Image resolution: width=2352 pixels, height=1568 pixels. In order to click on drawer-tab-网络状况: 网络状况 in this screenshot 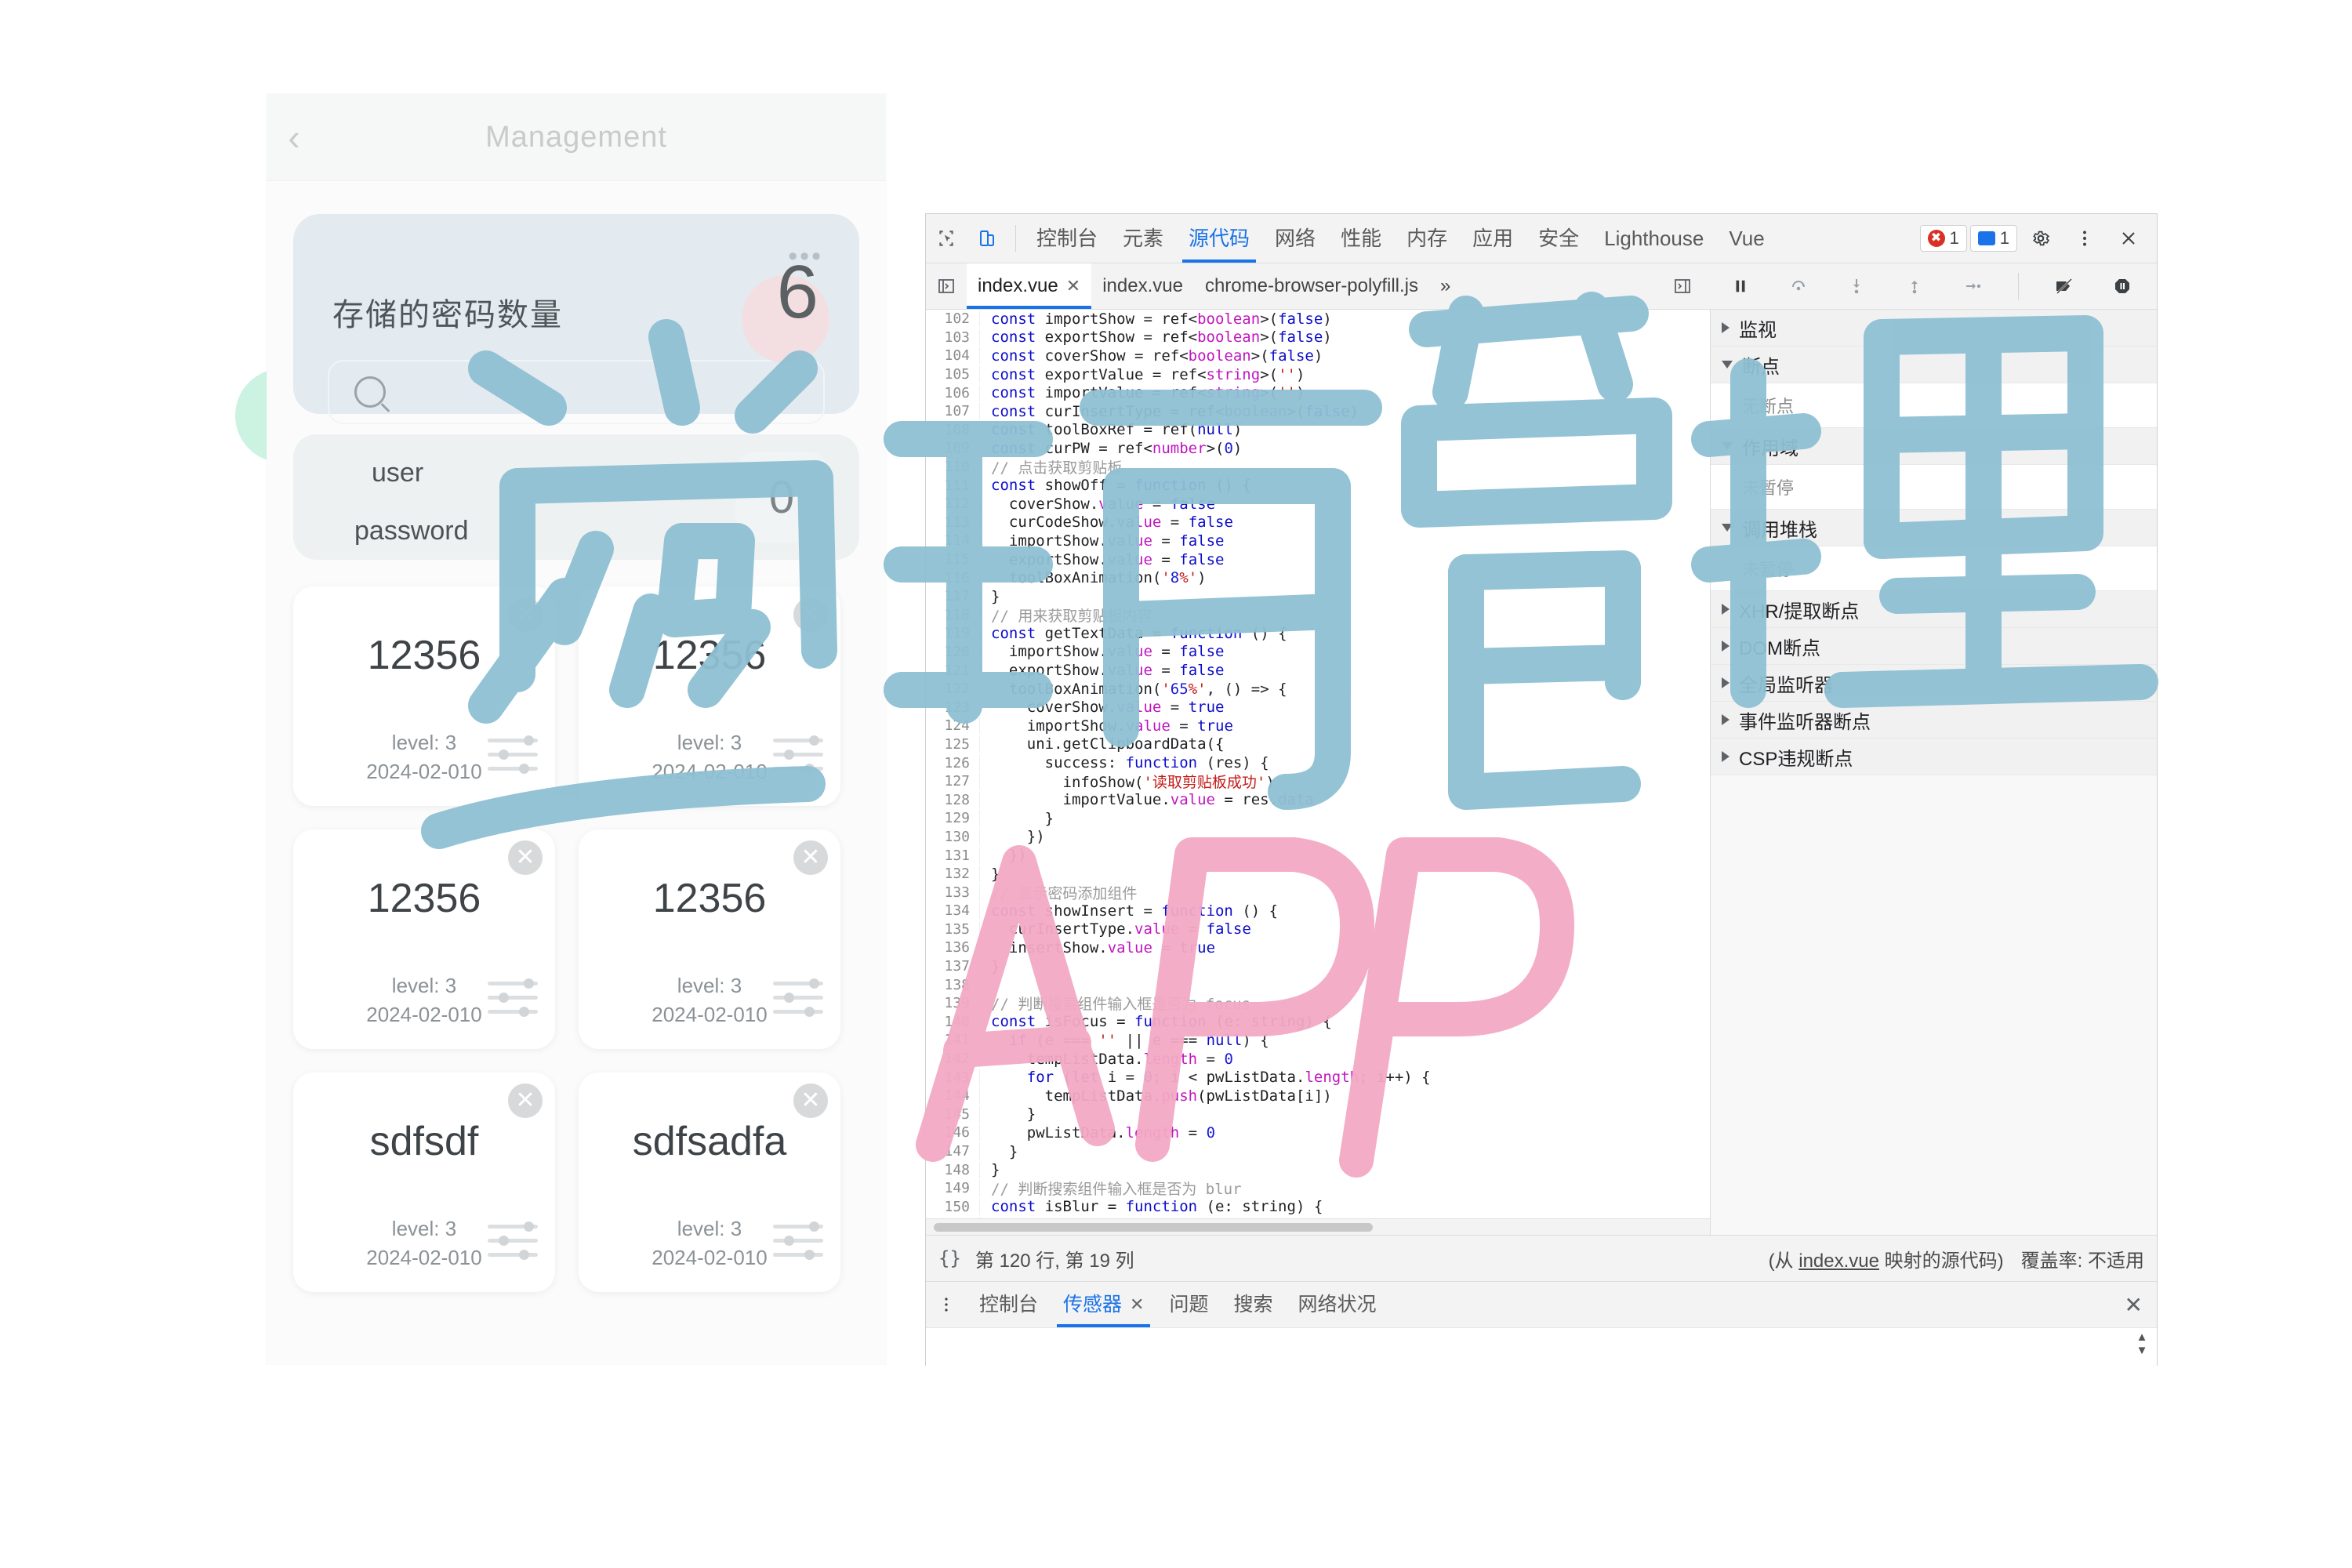, I will do `click(1337, 1304)`.